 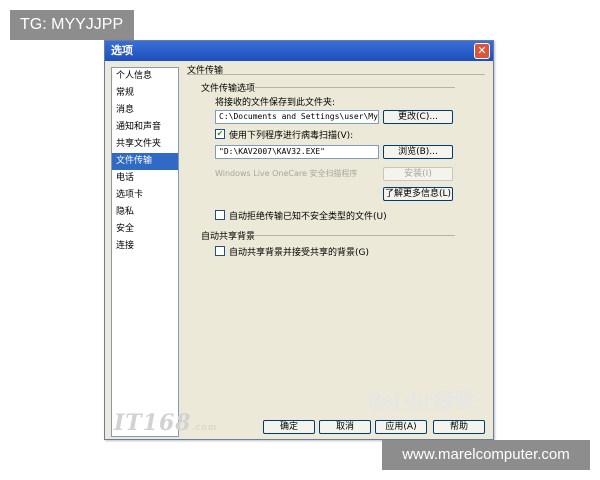 What do you see at coordinates (289, 427) in the screenshot?
I see `ok-button: 确定` at bounding box center [289, 427].